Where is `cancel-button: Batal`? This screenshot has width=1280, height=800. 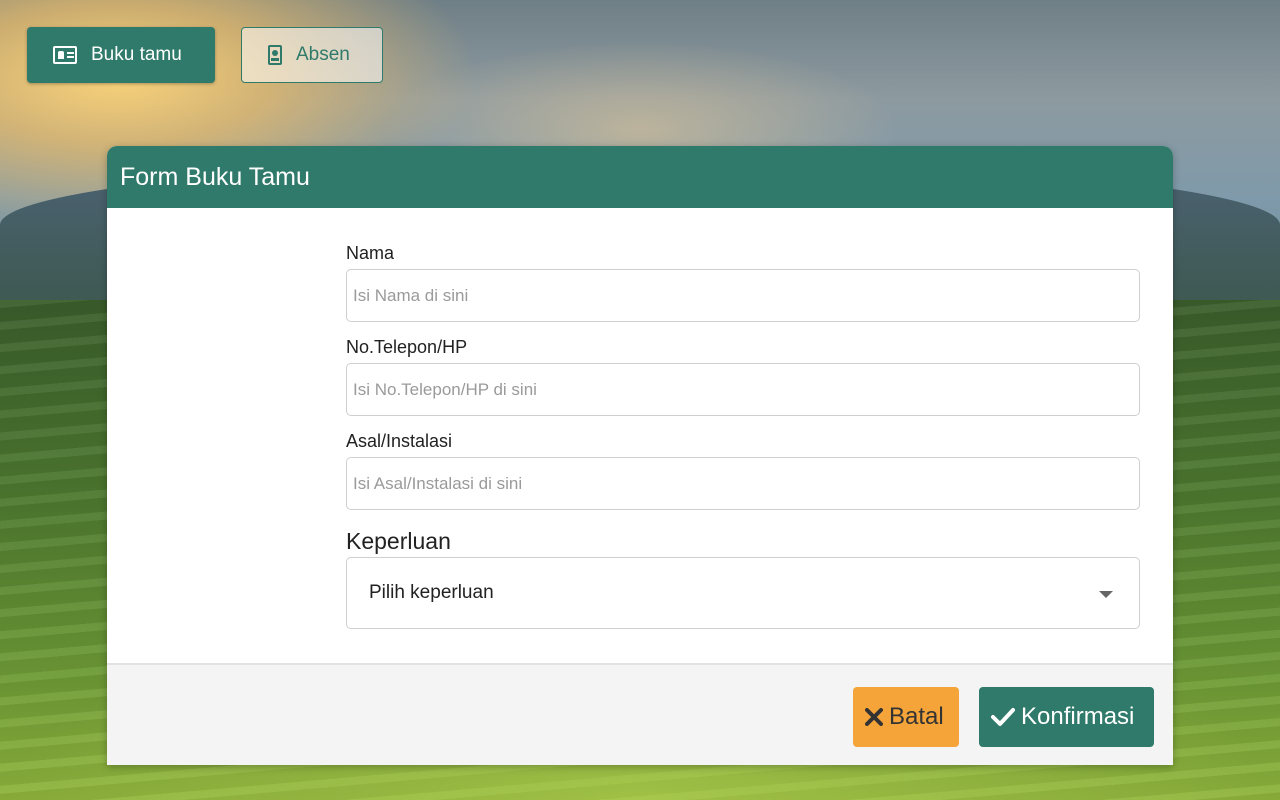 cancel-button: Batal is located at coordinates (906, 717).